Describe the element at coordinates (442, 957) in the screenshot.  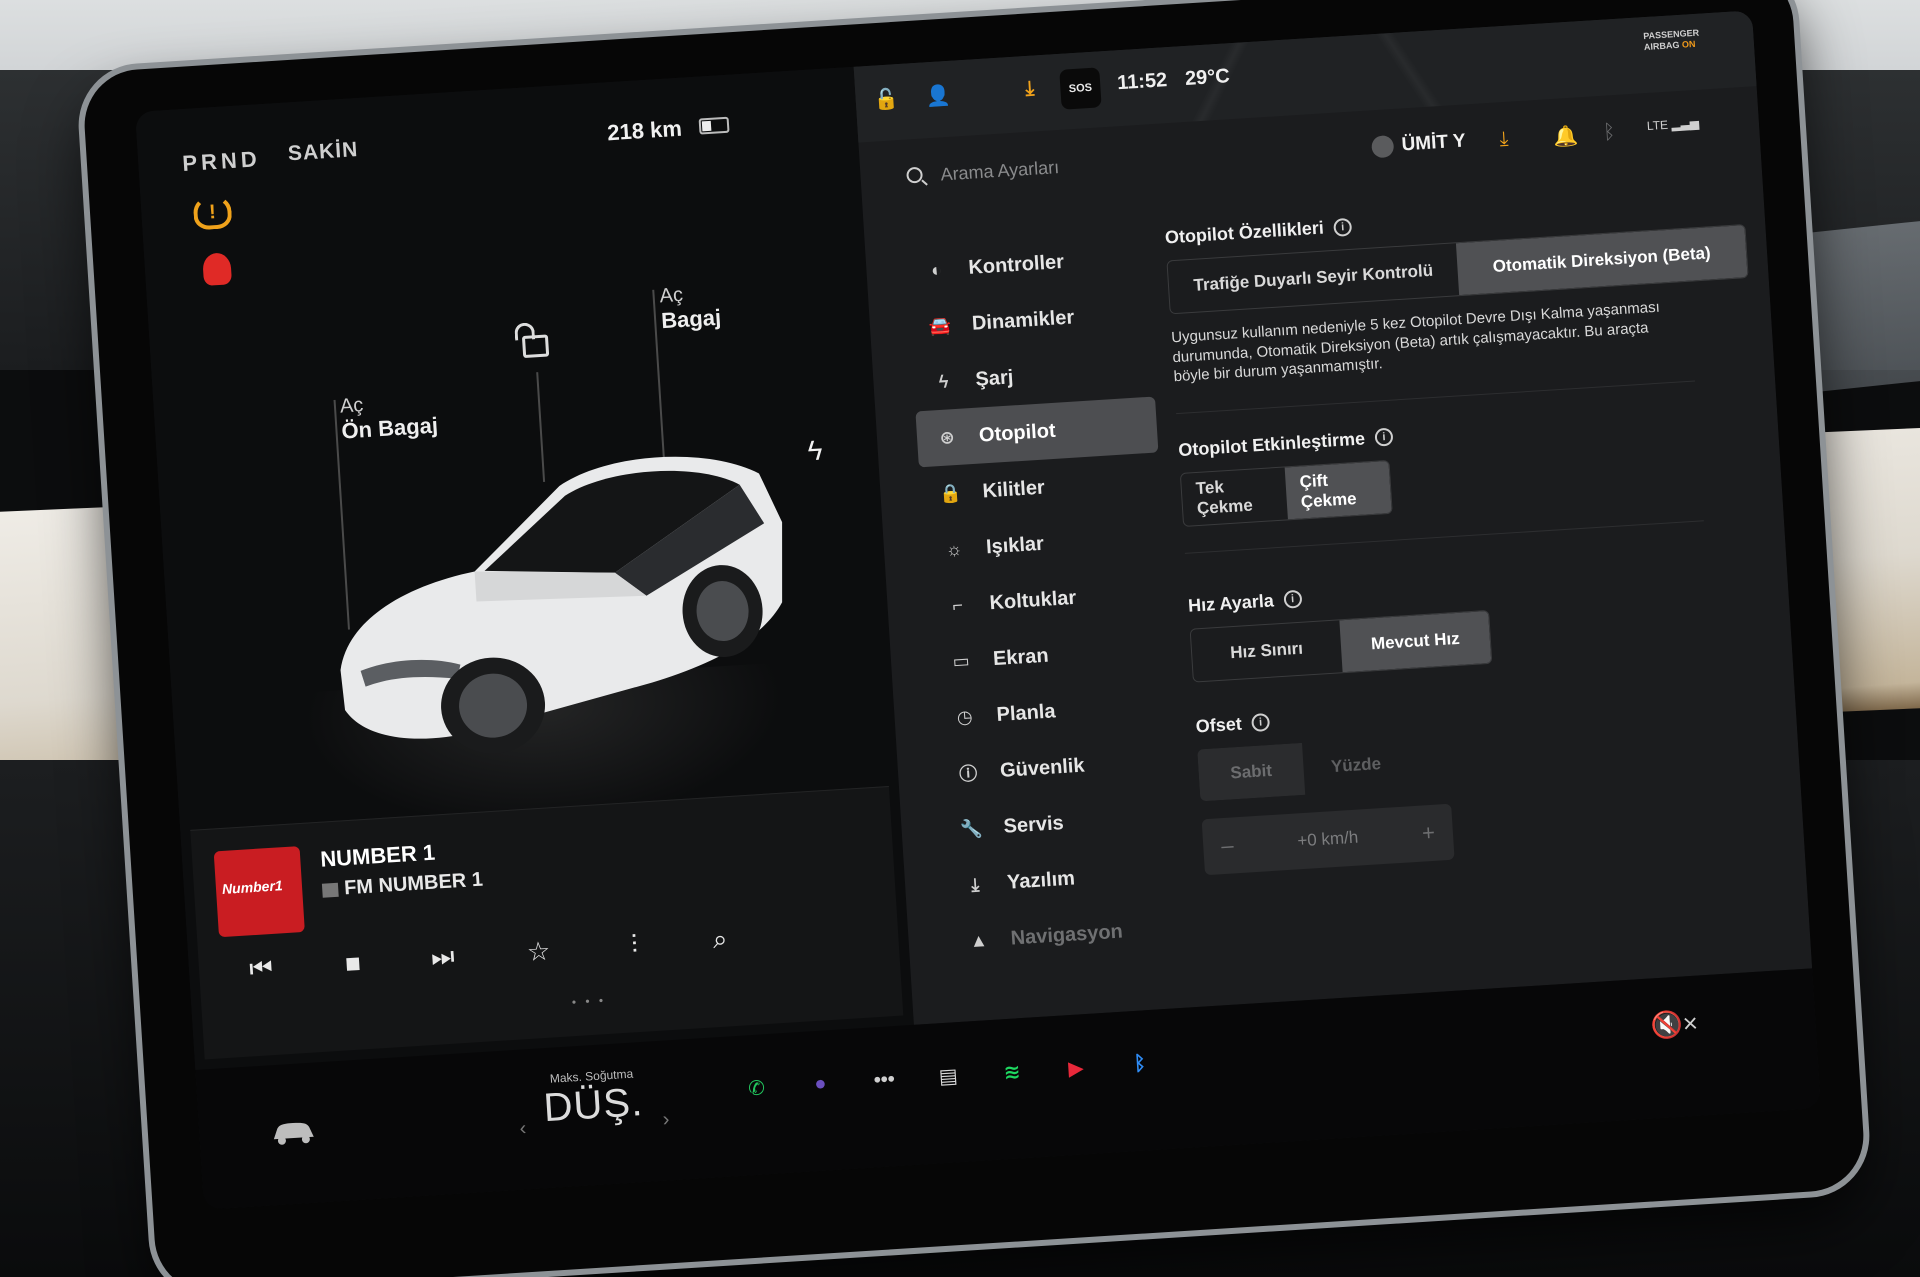
I see `next-track-button: ⏭` at that location.